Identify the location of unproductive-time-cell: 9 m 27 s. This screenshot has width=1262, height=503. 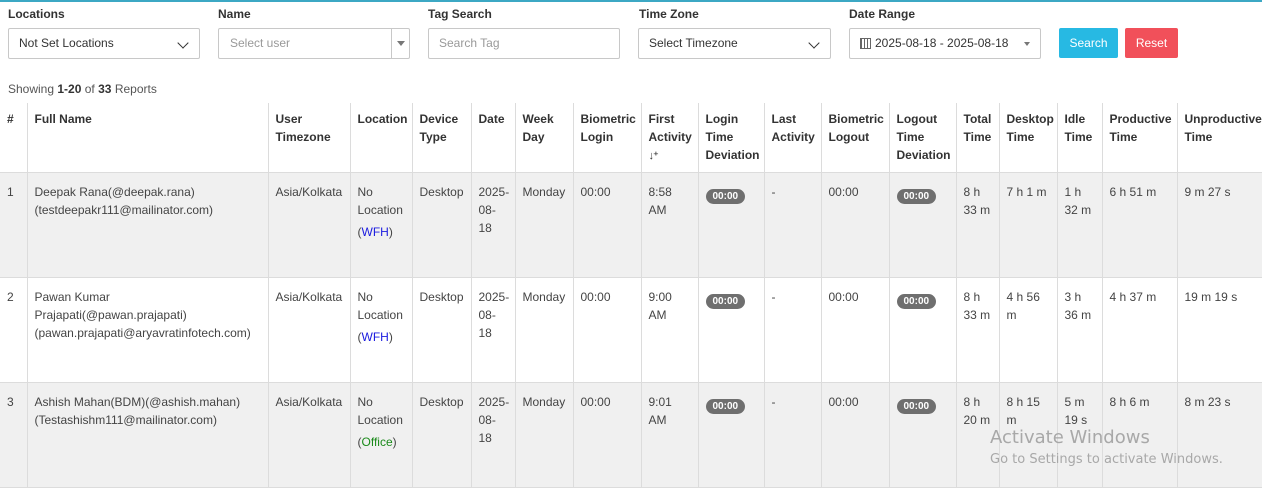
(1219, 225).